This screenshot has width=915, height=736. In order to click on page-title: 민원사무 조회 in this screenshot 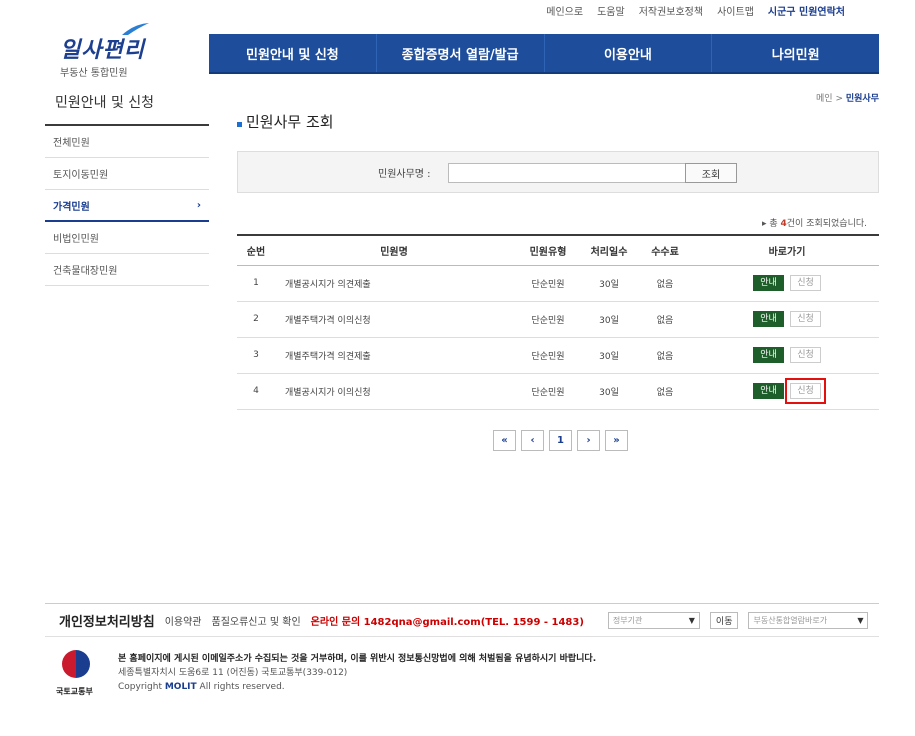, I will do `click(285, 121)`.